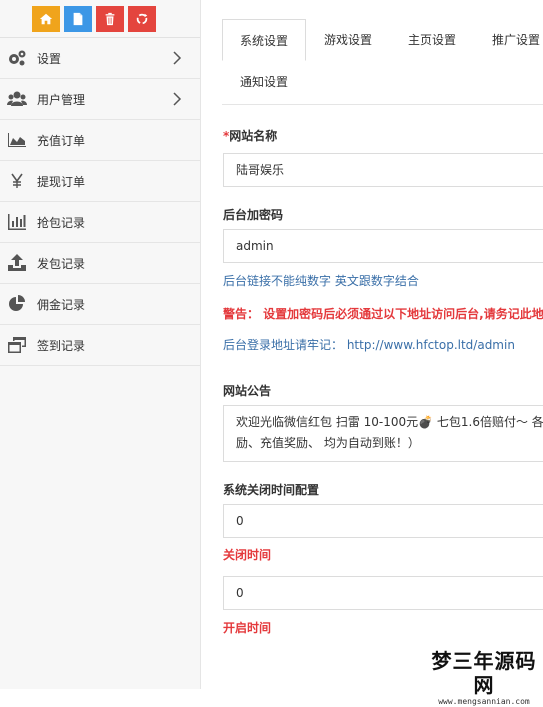 Image resolution: width=543 pixels, height=707 pixels. I want to click on trash-icon, so click(110, 19).